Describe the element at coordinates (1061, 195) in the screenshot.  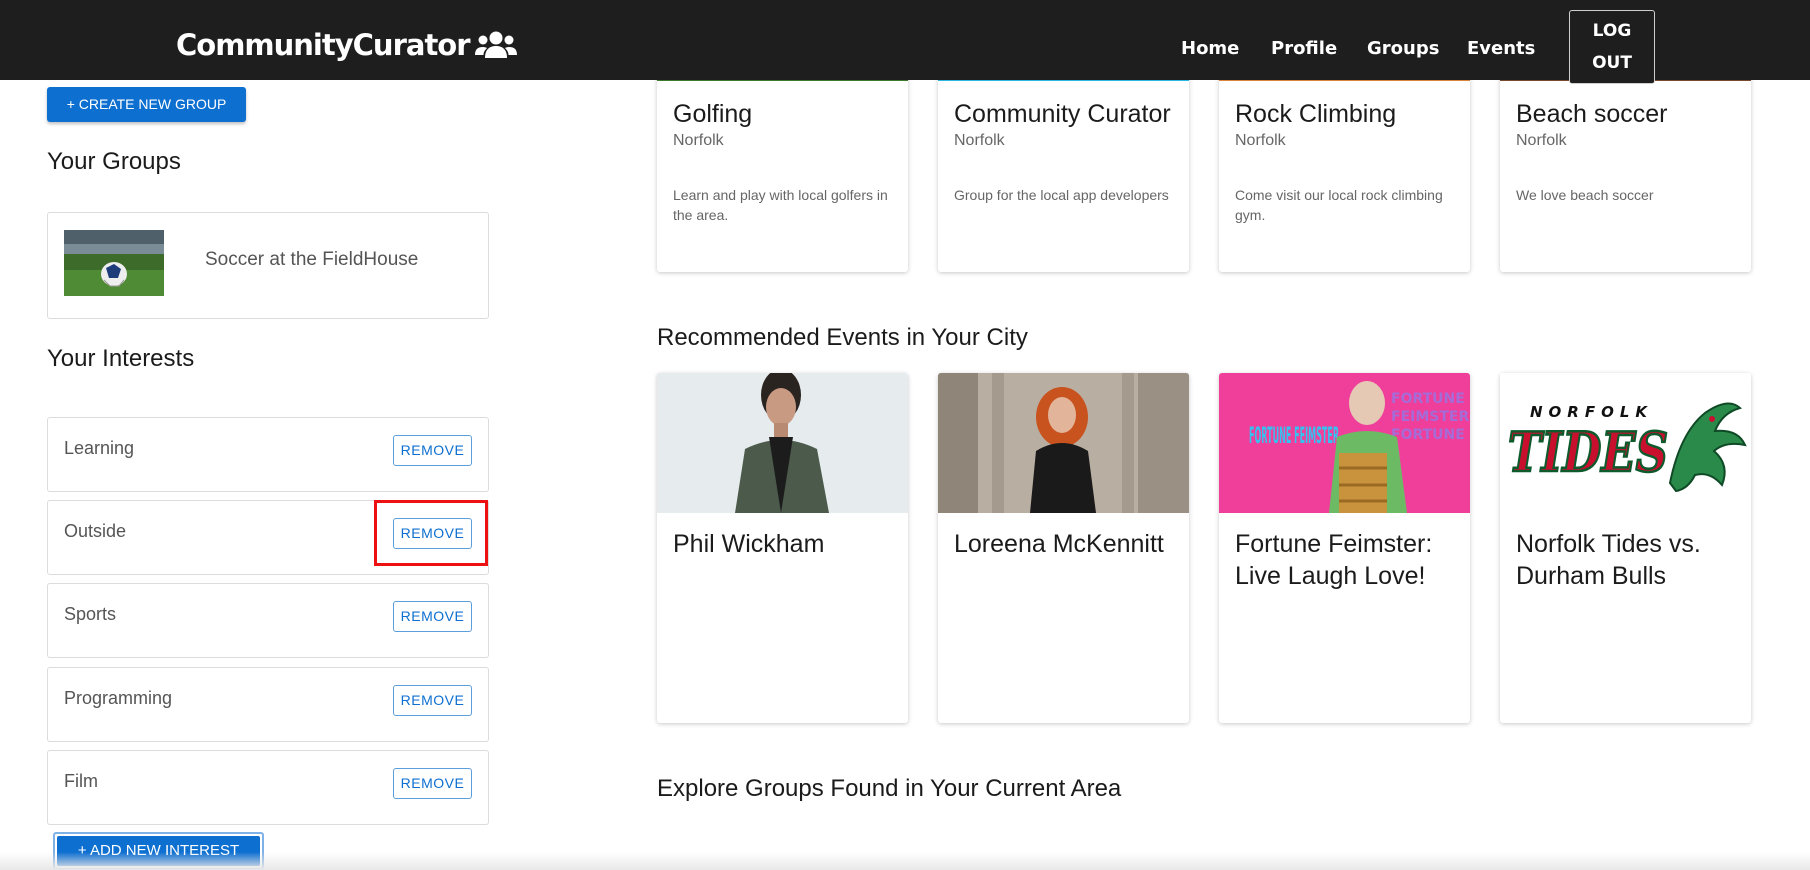
I see `group-card-description: Group for the local app developers` at that location.